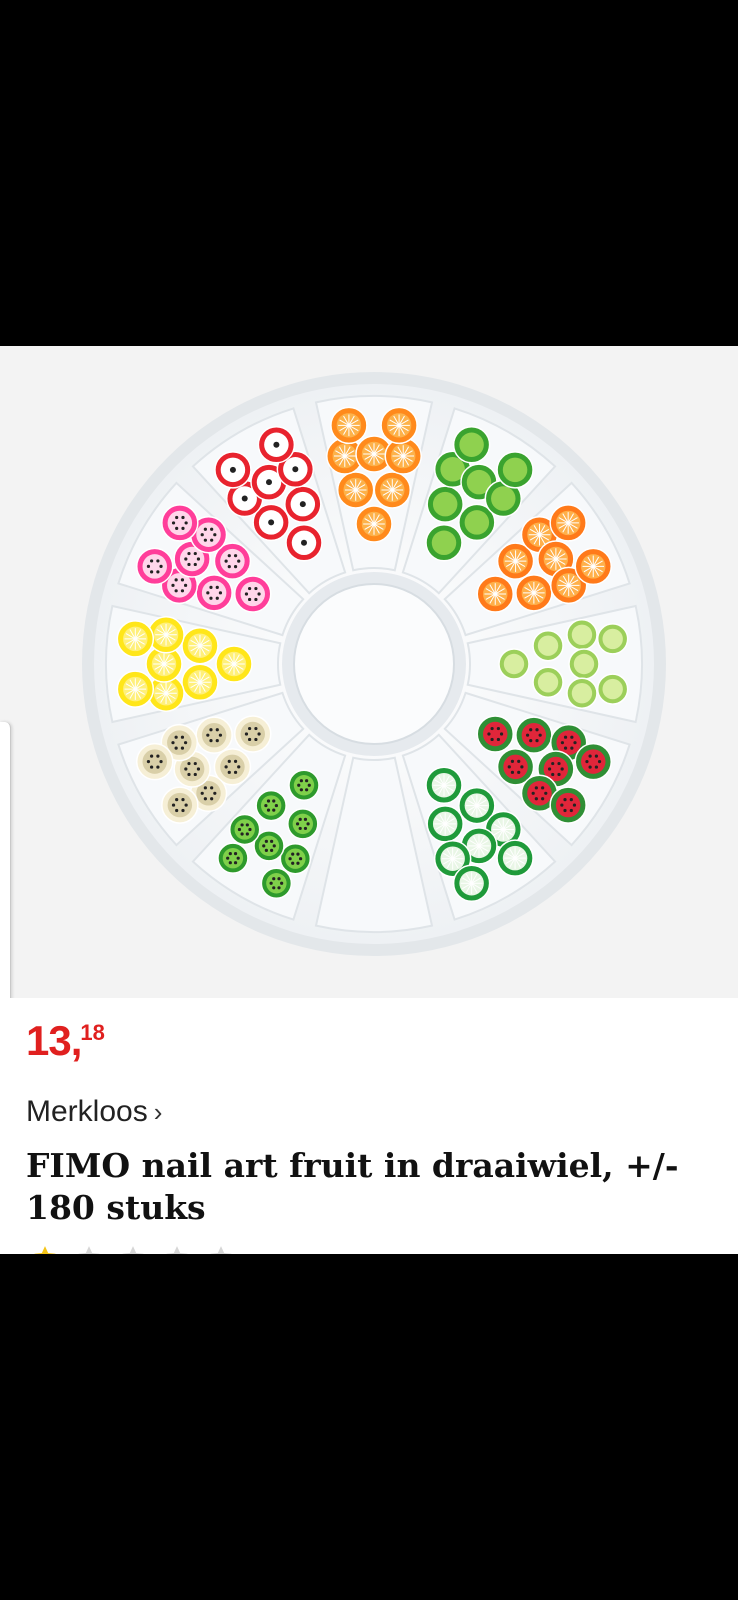 Image resolution: width=738 pixels, height=1600 pixels. I want to click on price-cents: 18, so click(92, 1032).